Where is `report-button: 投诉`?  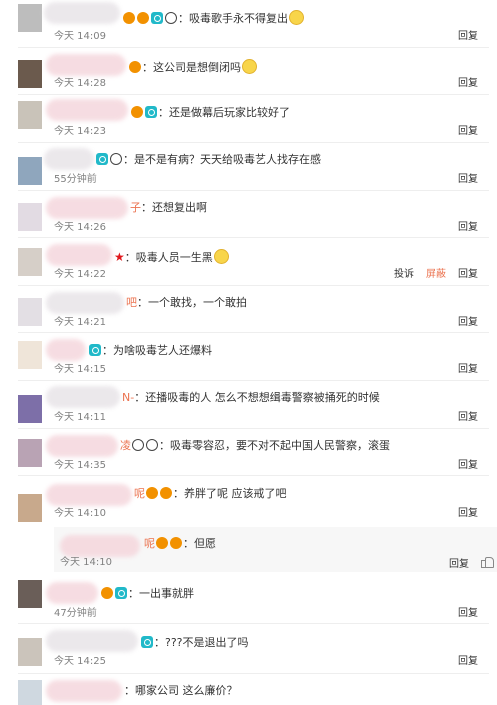
report-button: 投诉 is located at coordinates (404, 274).